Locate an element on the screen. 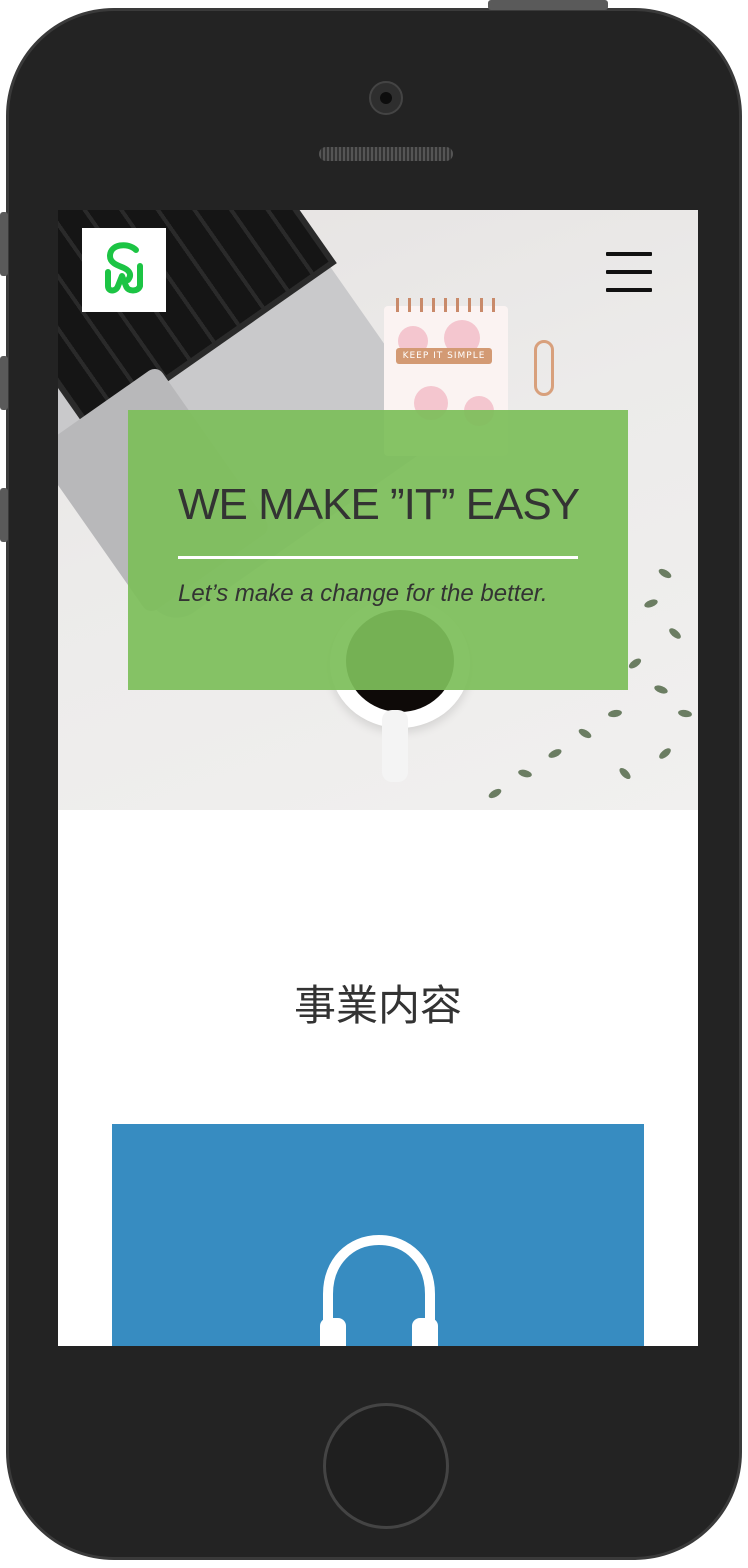  binder-clip-photo is located at coordinates (544, 368).